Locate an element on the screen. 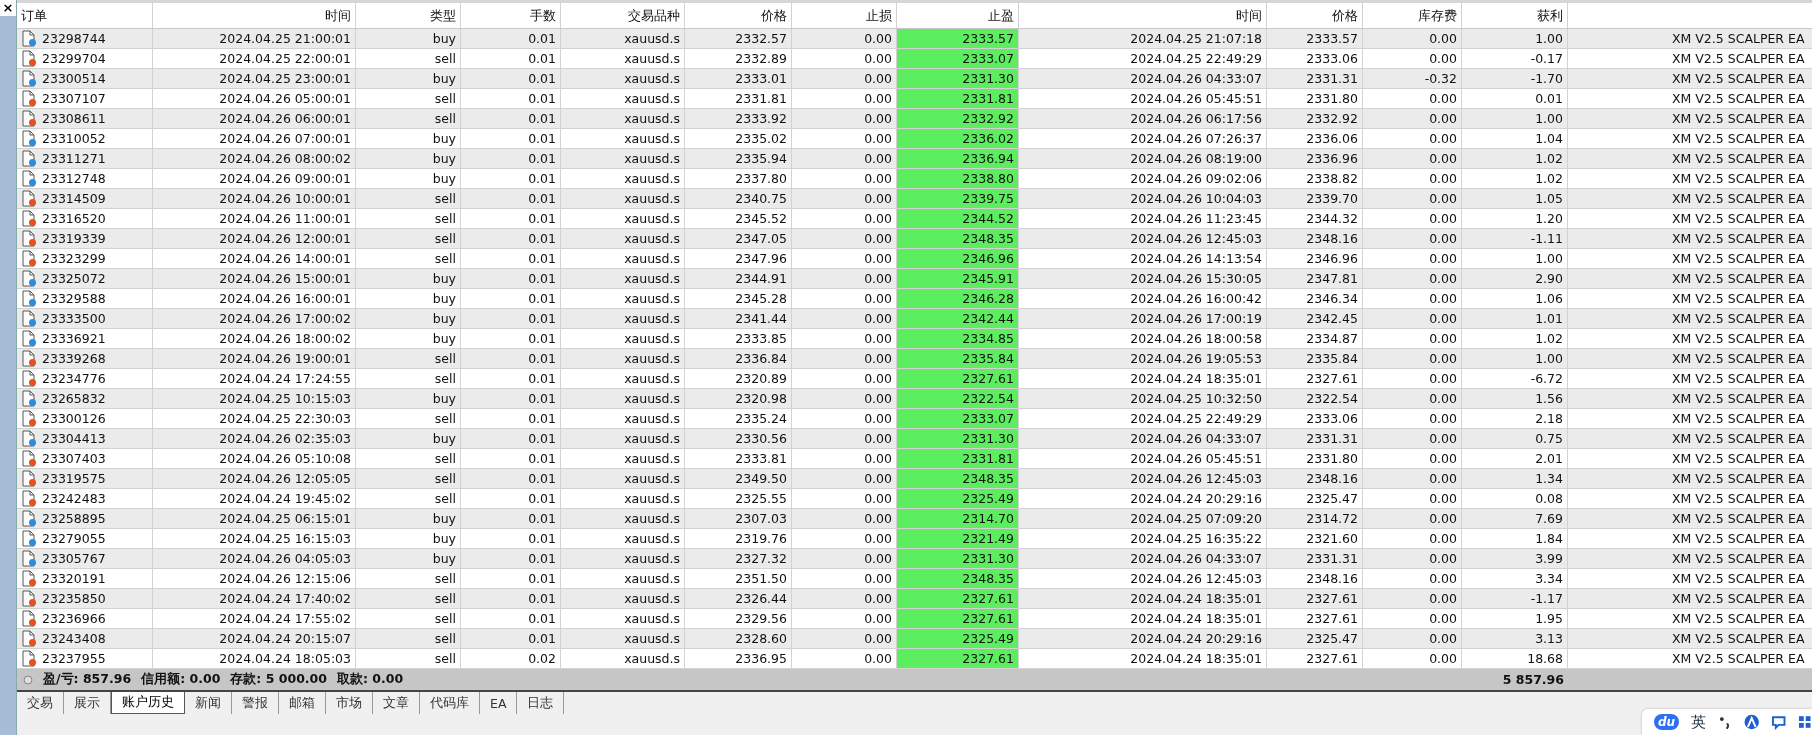 This screenshot has height=735, width=1812. tab: 交易 is located at coordinates (40, 703).